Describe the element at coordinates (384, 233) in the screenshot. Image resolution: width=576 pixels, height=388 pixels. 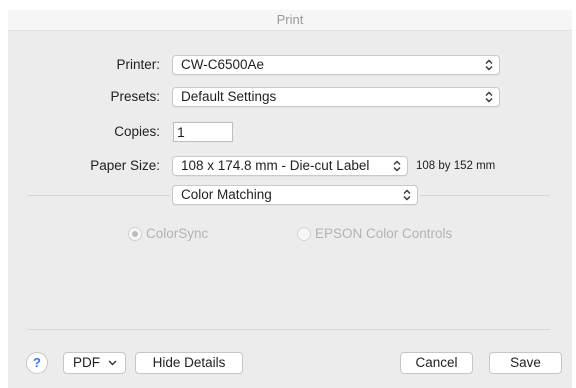
I see `epson-color-controls-label: EPSON Color Controls` at that location.